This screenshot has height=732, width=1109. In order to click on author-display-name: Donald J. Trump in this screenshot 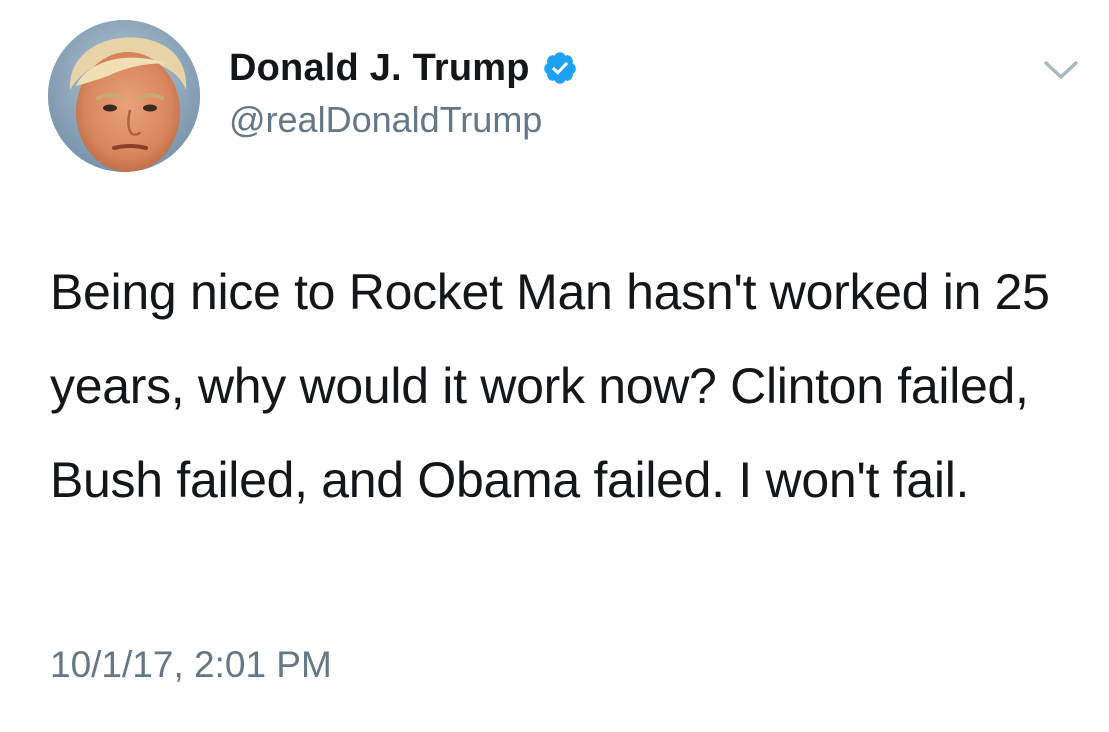, I will do `click(379, 68)`.